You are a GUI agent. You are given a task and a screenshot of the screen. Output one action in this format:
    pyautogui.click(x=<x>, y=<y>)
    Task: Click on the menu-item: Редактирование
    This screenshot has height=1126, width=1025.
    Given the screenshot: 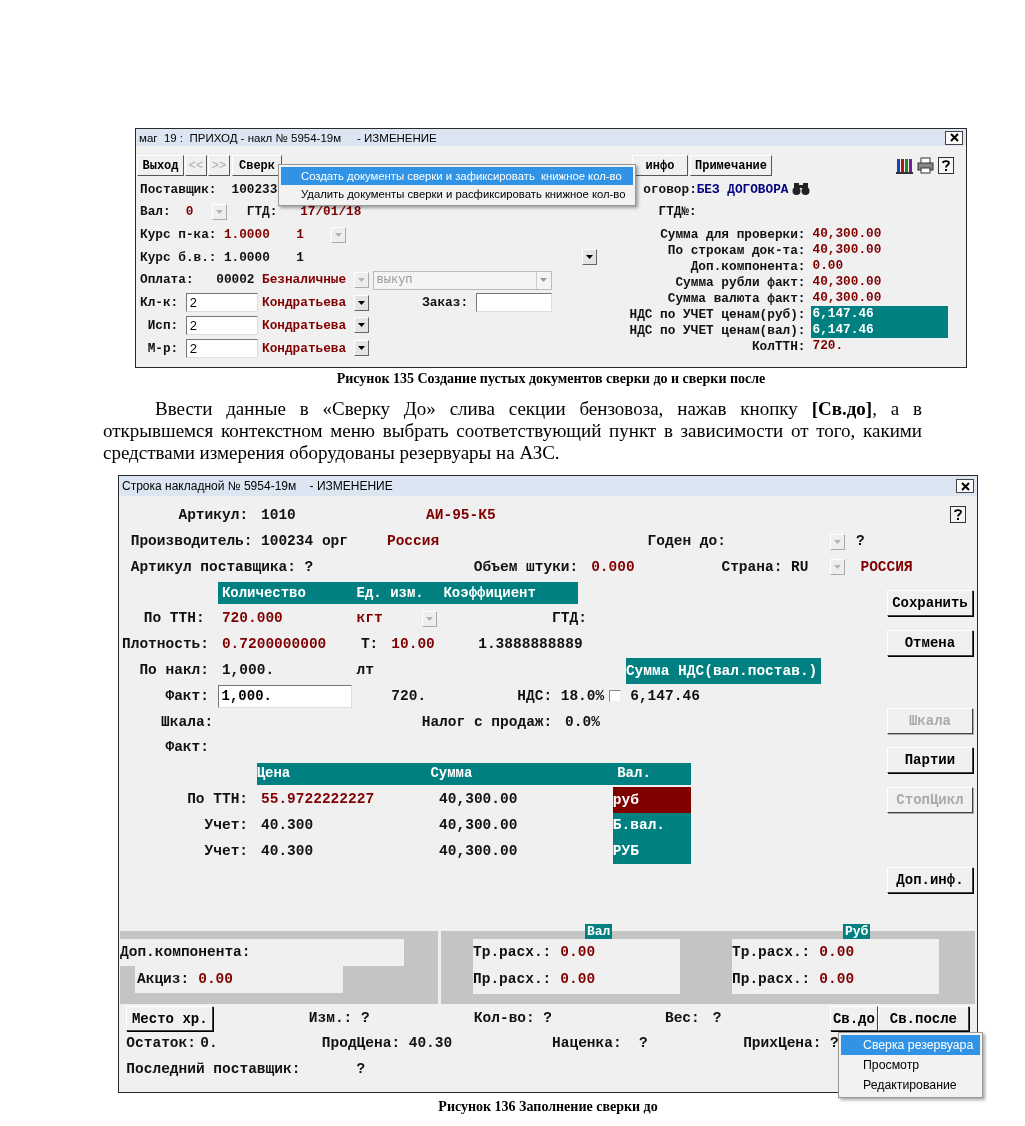 What is the action you would take?
    pyautogui.click(x=910, y=1085)
    